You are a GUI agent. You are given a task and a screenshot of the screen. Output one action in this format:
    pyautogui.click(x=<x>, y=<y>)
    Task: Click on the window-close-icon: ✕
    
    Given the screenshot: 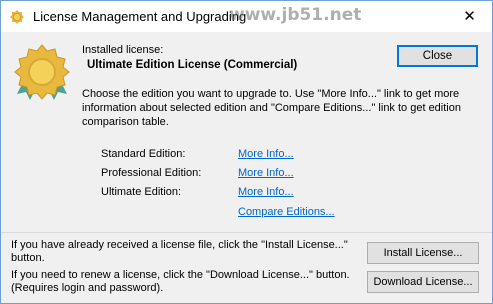 What is the action you would take?
    pyautogui.click(x=469, y=16)
    